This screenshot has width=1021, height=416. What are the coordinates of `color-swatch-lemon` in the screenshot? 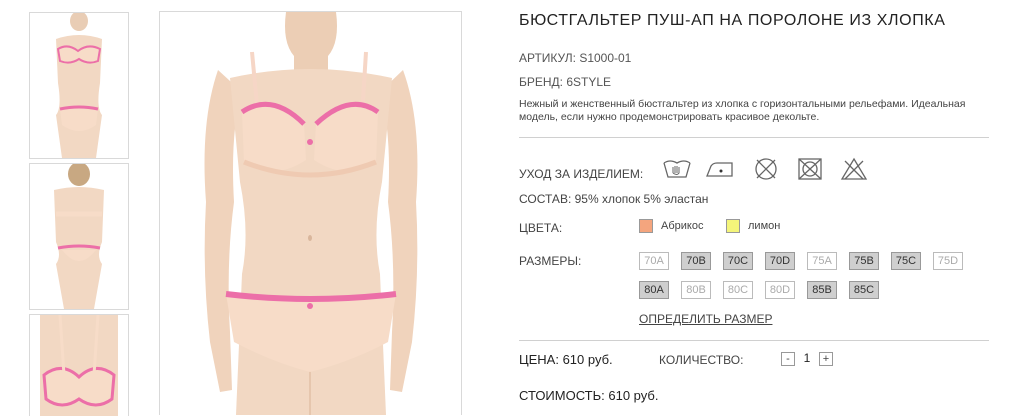 It's located at (733, 226).